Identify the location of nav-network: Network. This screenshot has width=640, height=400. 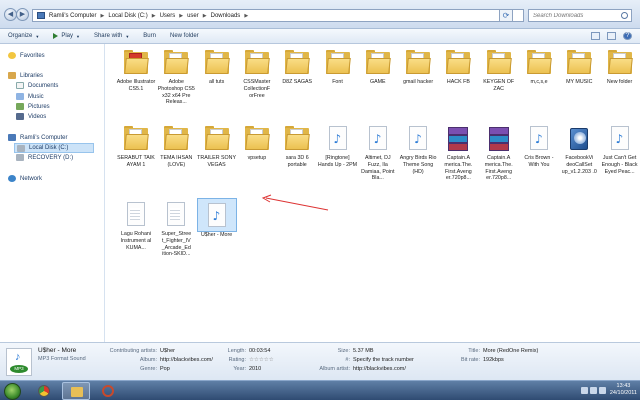
(25, 178).